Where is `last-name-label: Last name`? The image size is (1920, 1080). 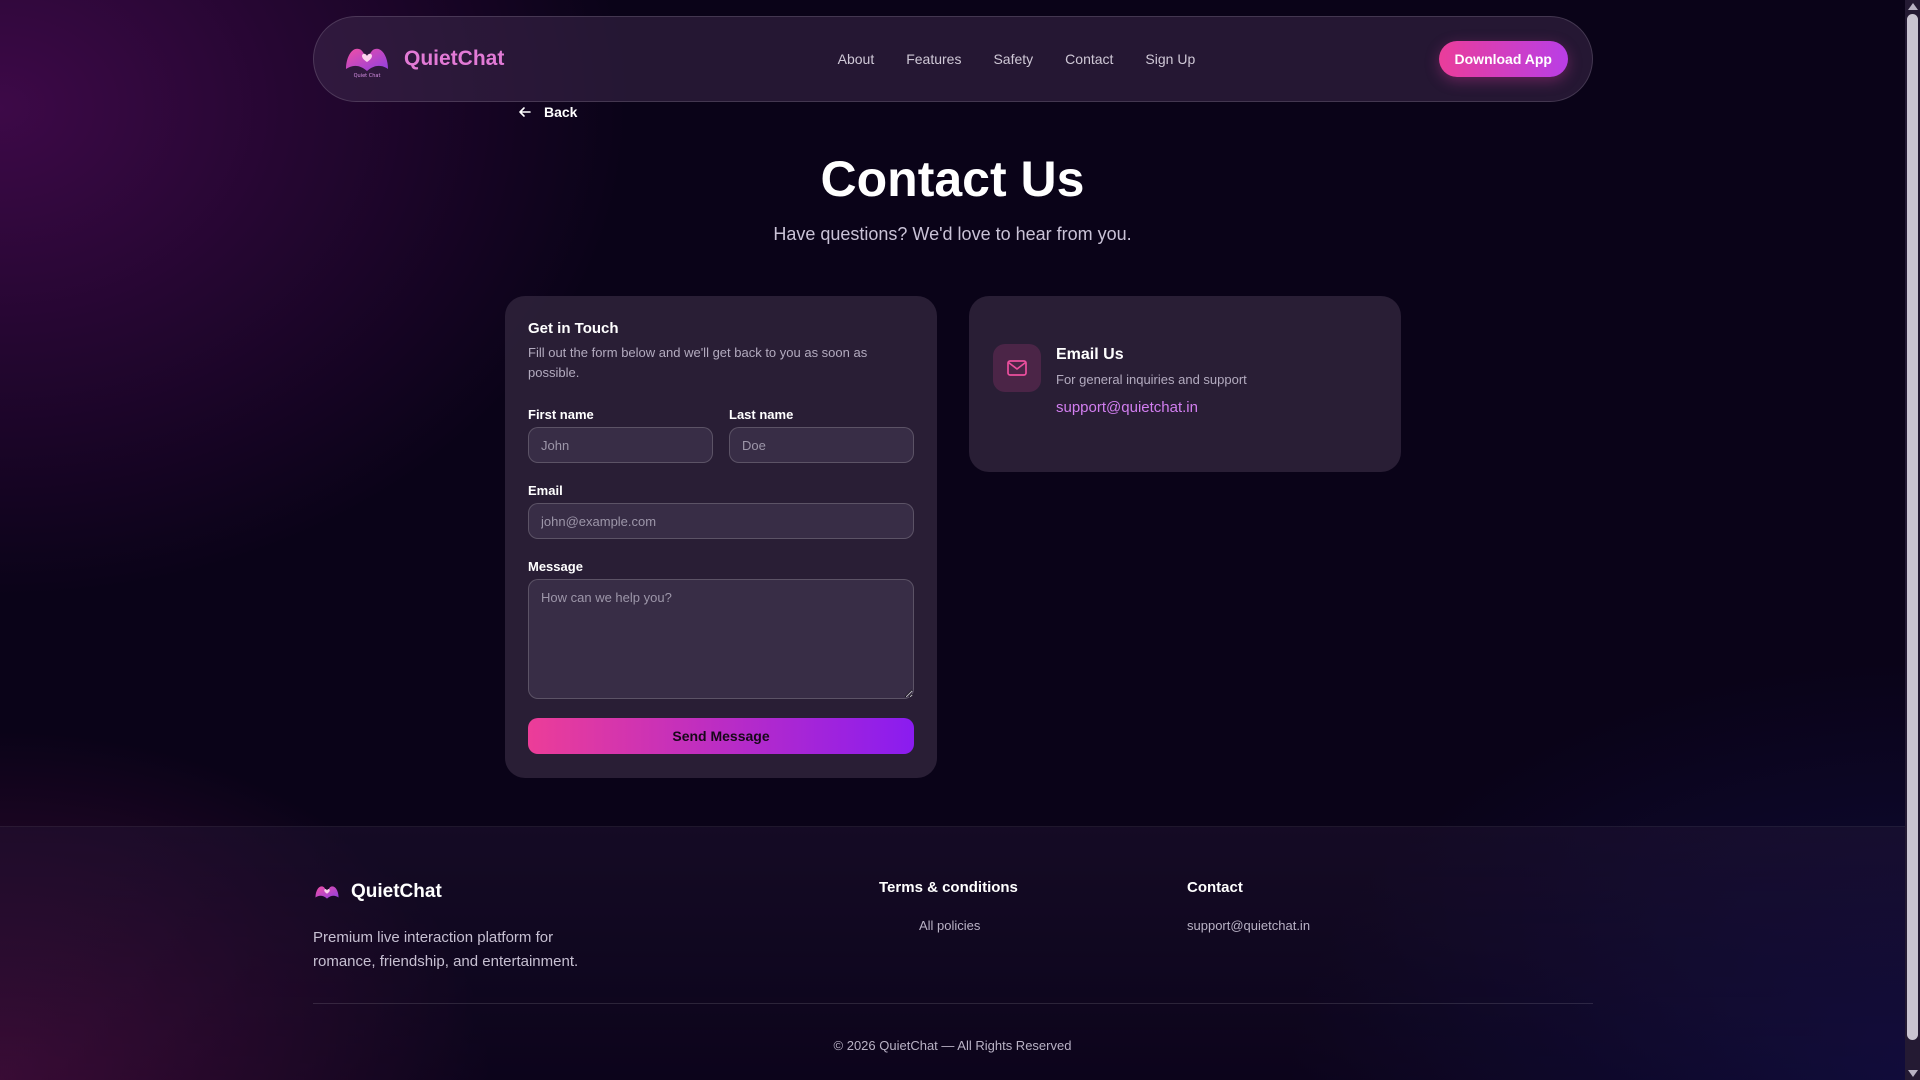
last-name-label: Last name is located at coordinates (761, 414).